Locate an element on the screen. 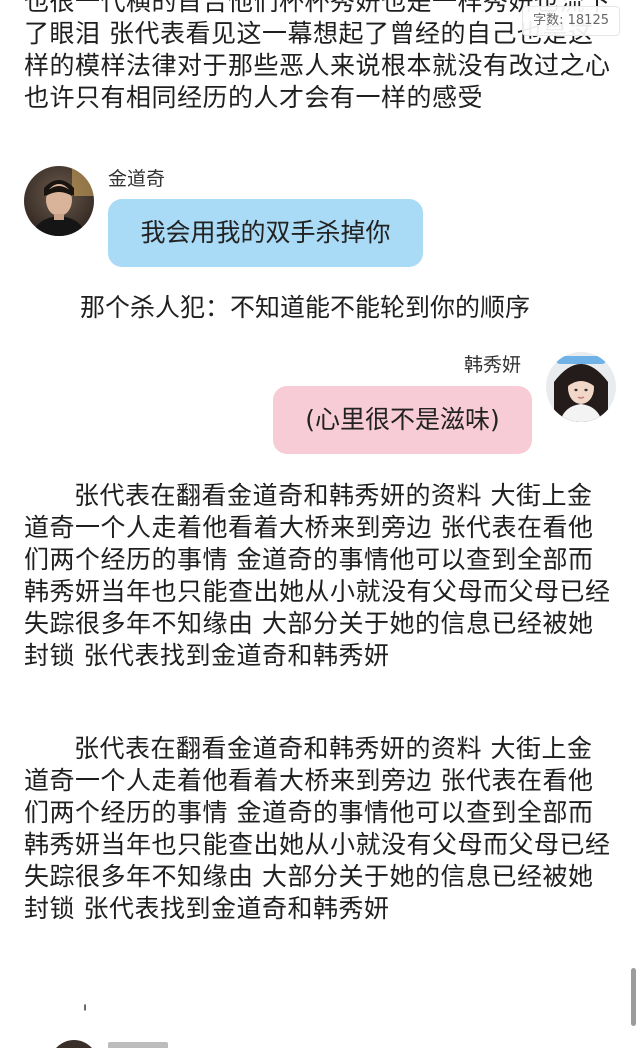 The image size is (640, 1048). word-count-badge: 字数: 18125 is located at coordinates (571, 21).